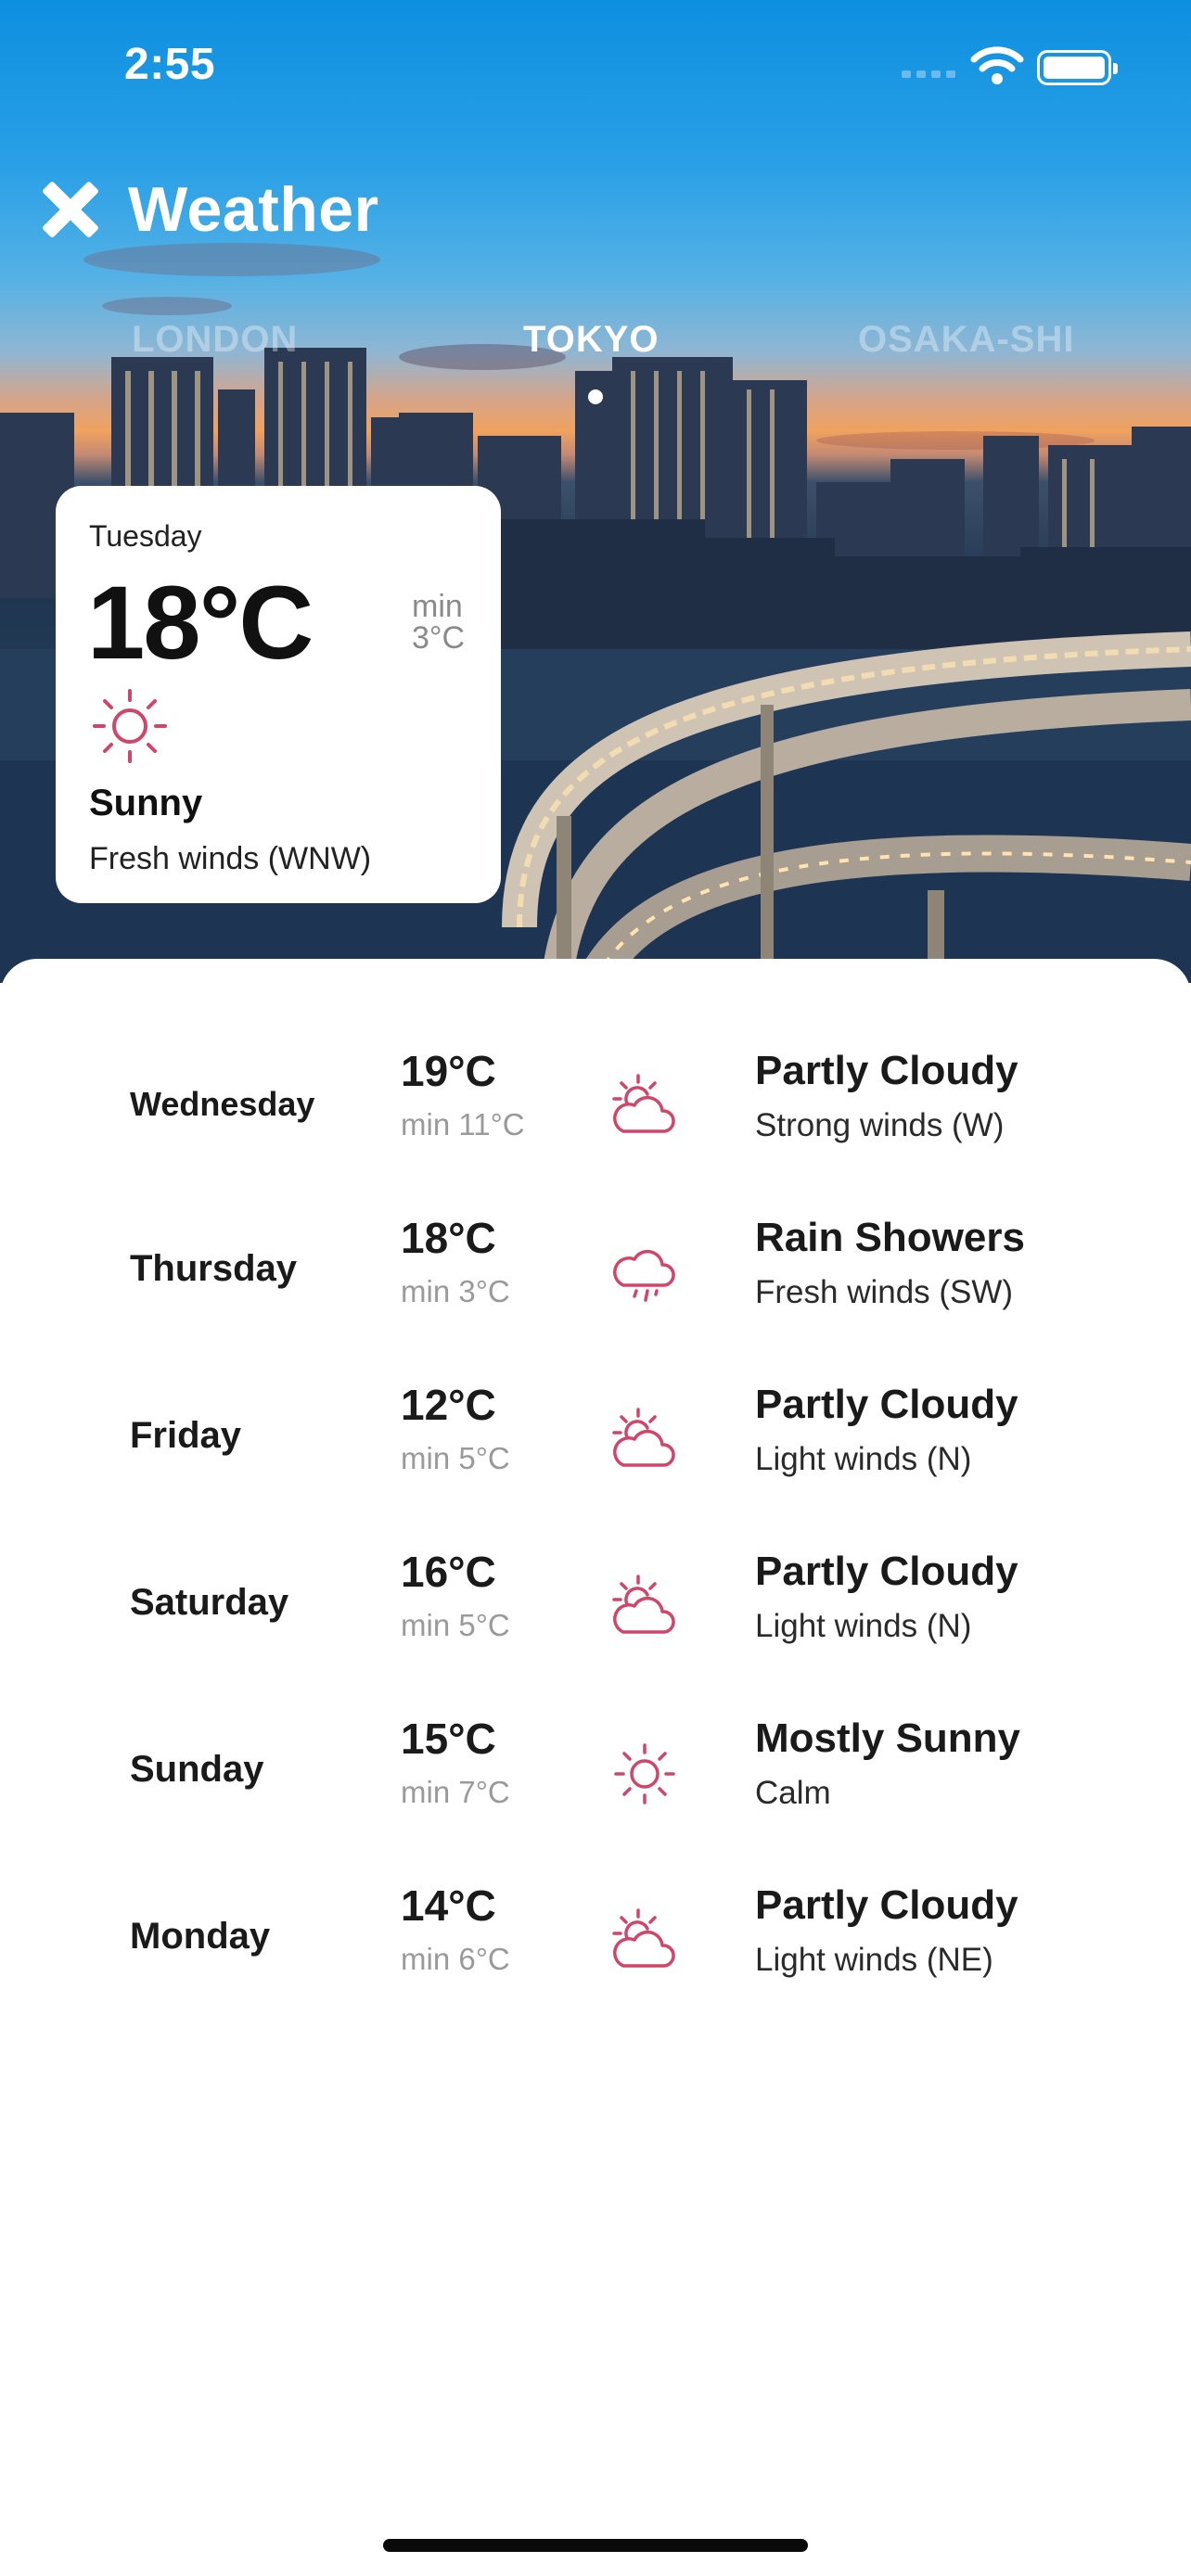  What do you see at coordinates (595, 2545) in the screenshot?
I see `home-indicator` at bounding box center [595, 2545].